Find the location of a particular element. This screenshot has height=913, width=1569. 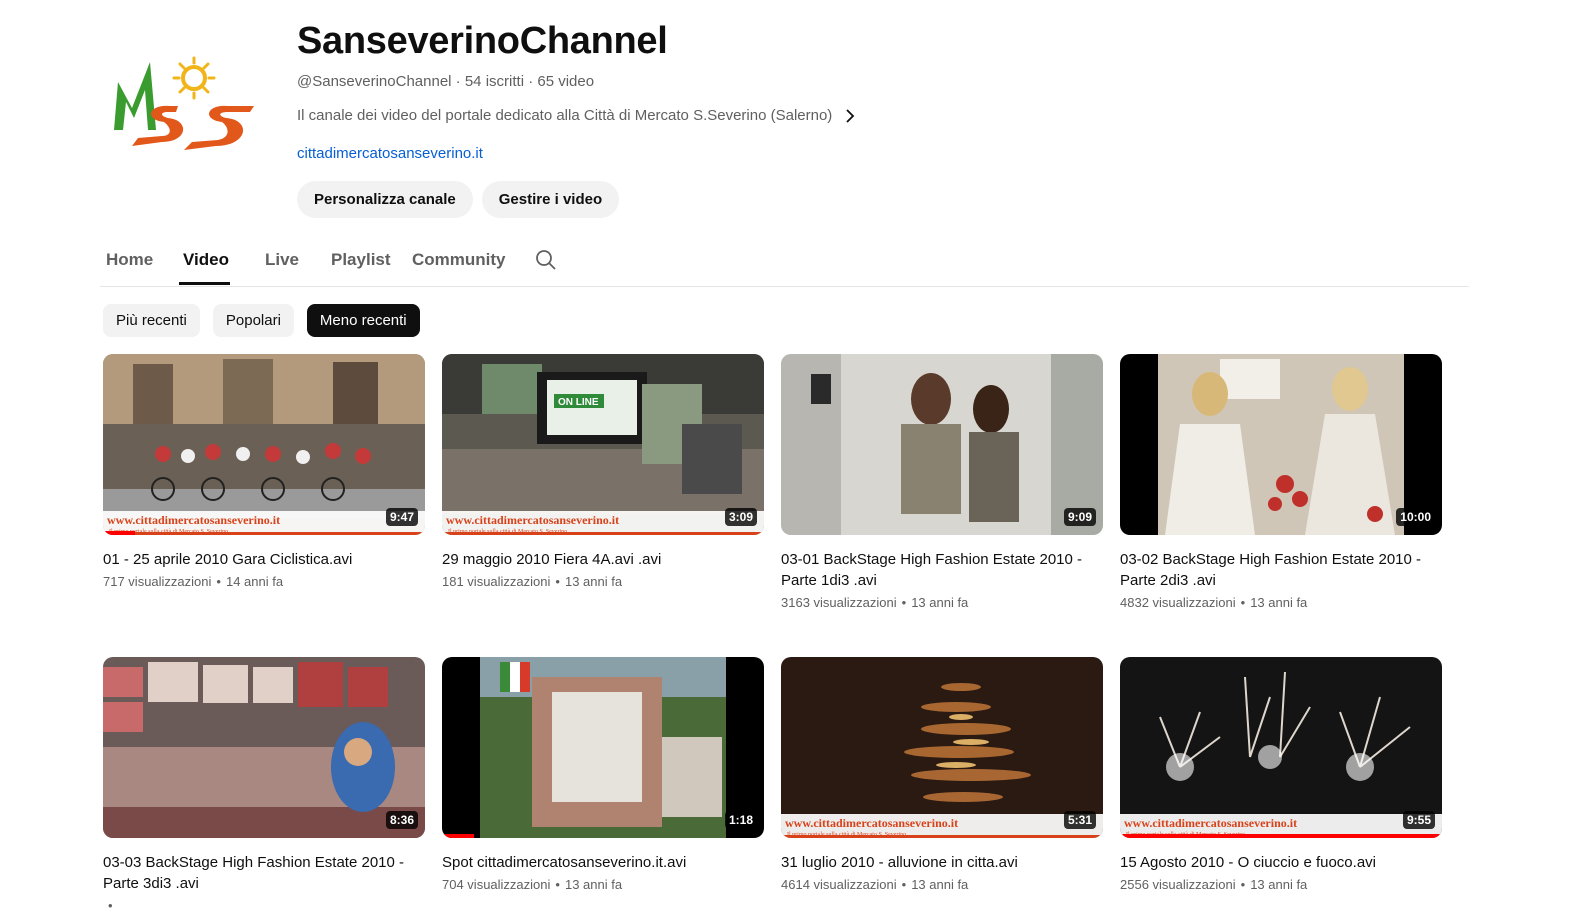

video-title: 01 - 25 aprile 2010 Gara Ciclistica.avi is located at coordinates (264, 559).